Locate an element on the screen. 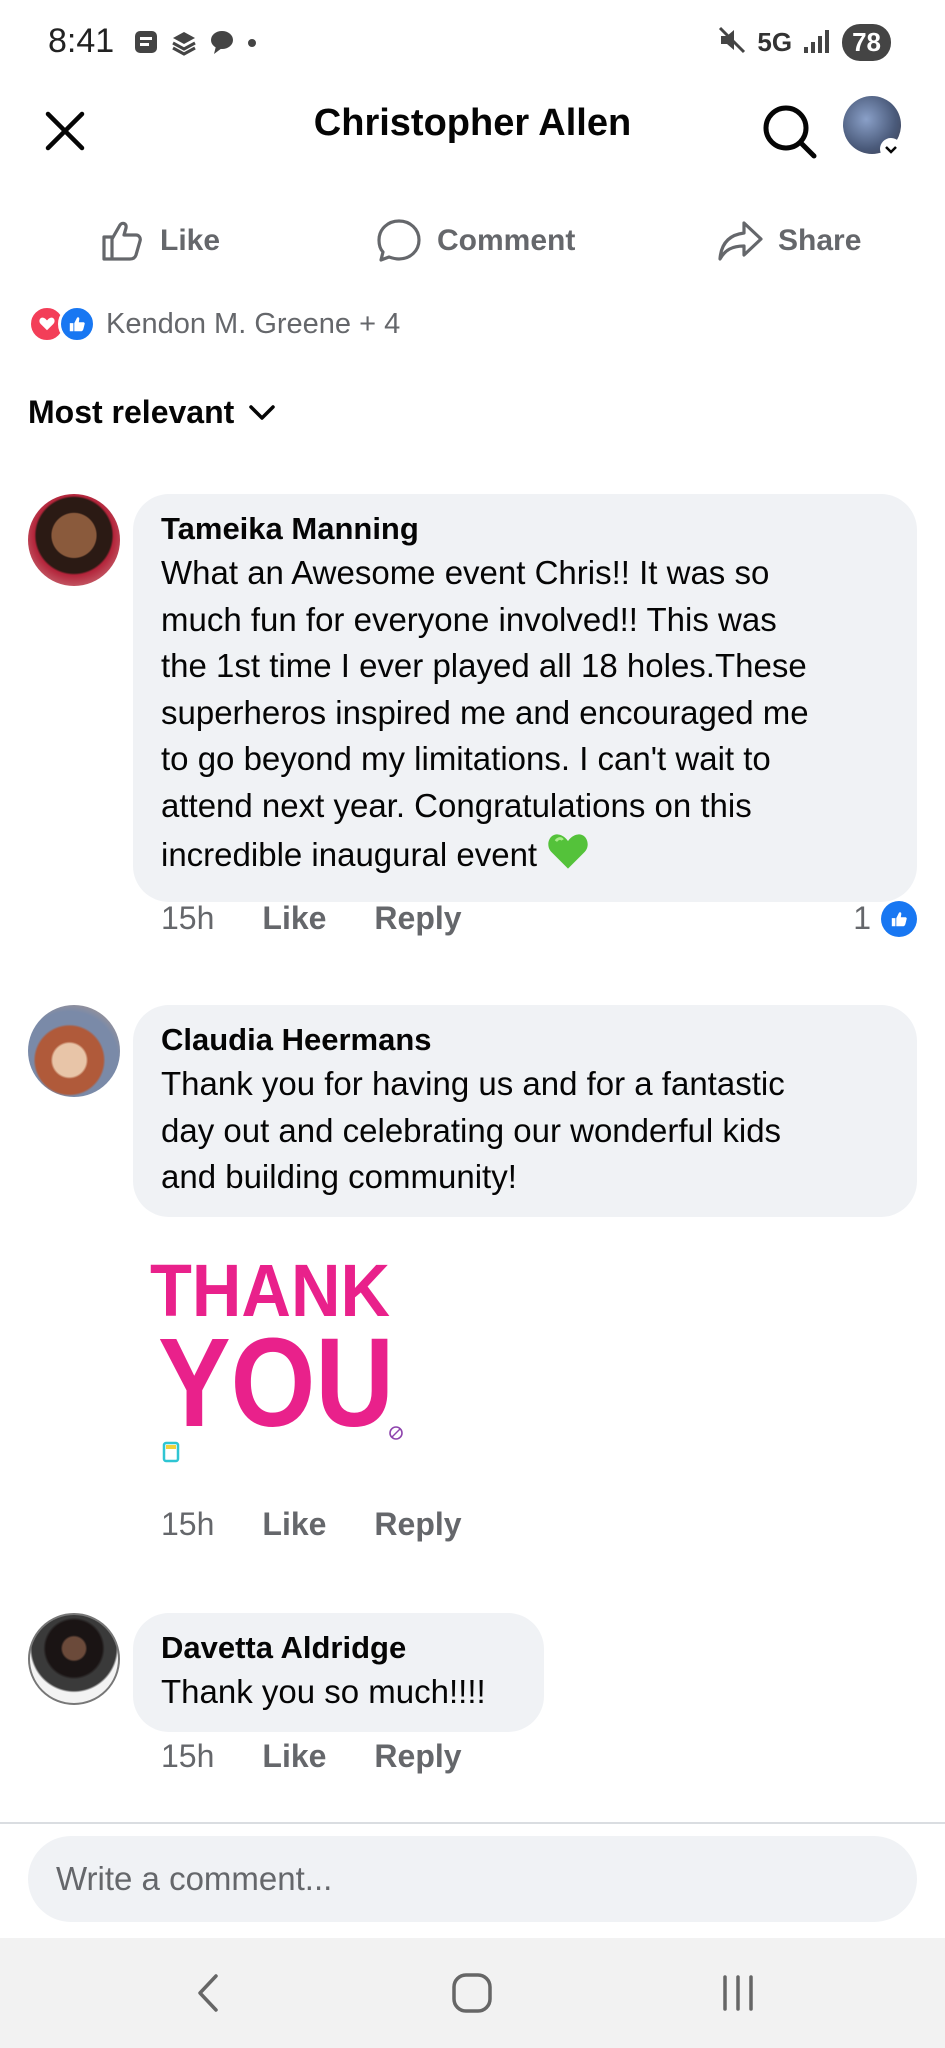 This screenshot has height=2048, width=945. like-button: Like is located at coordinates (159, 241).